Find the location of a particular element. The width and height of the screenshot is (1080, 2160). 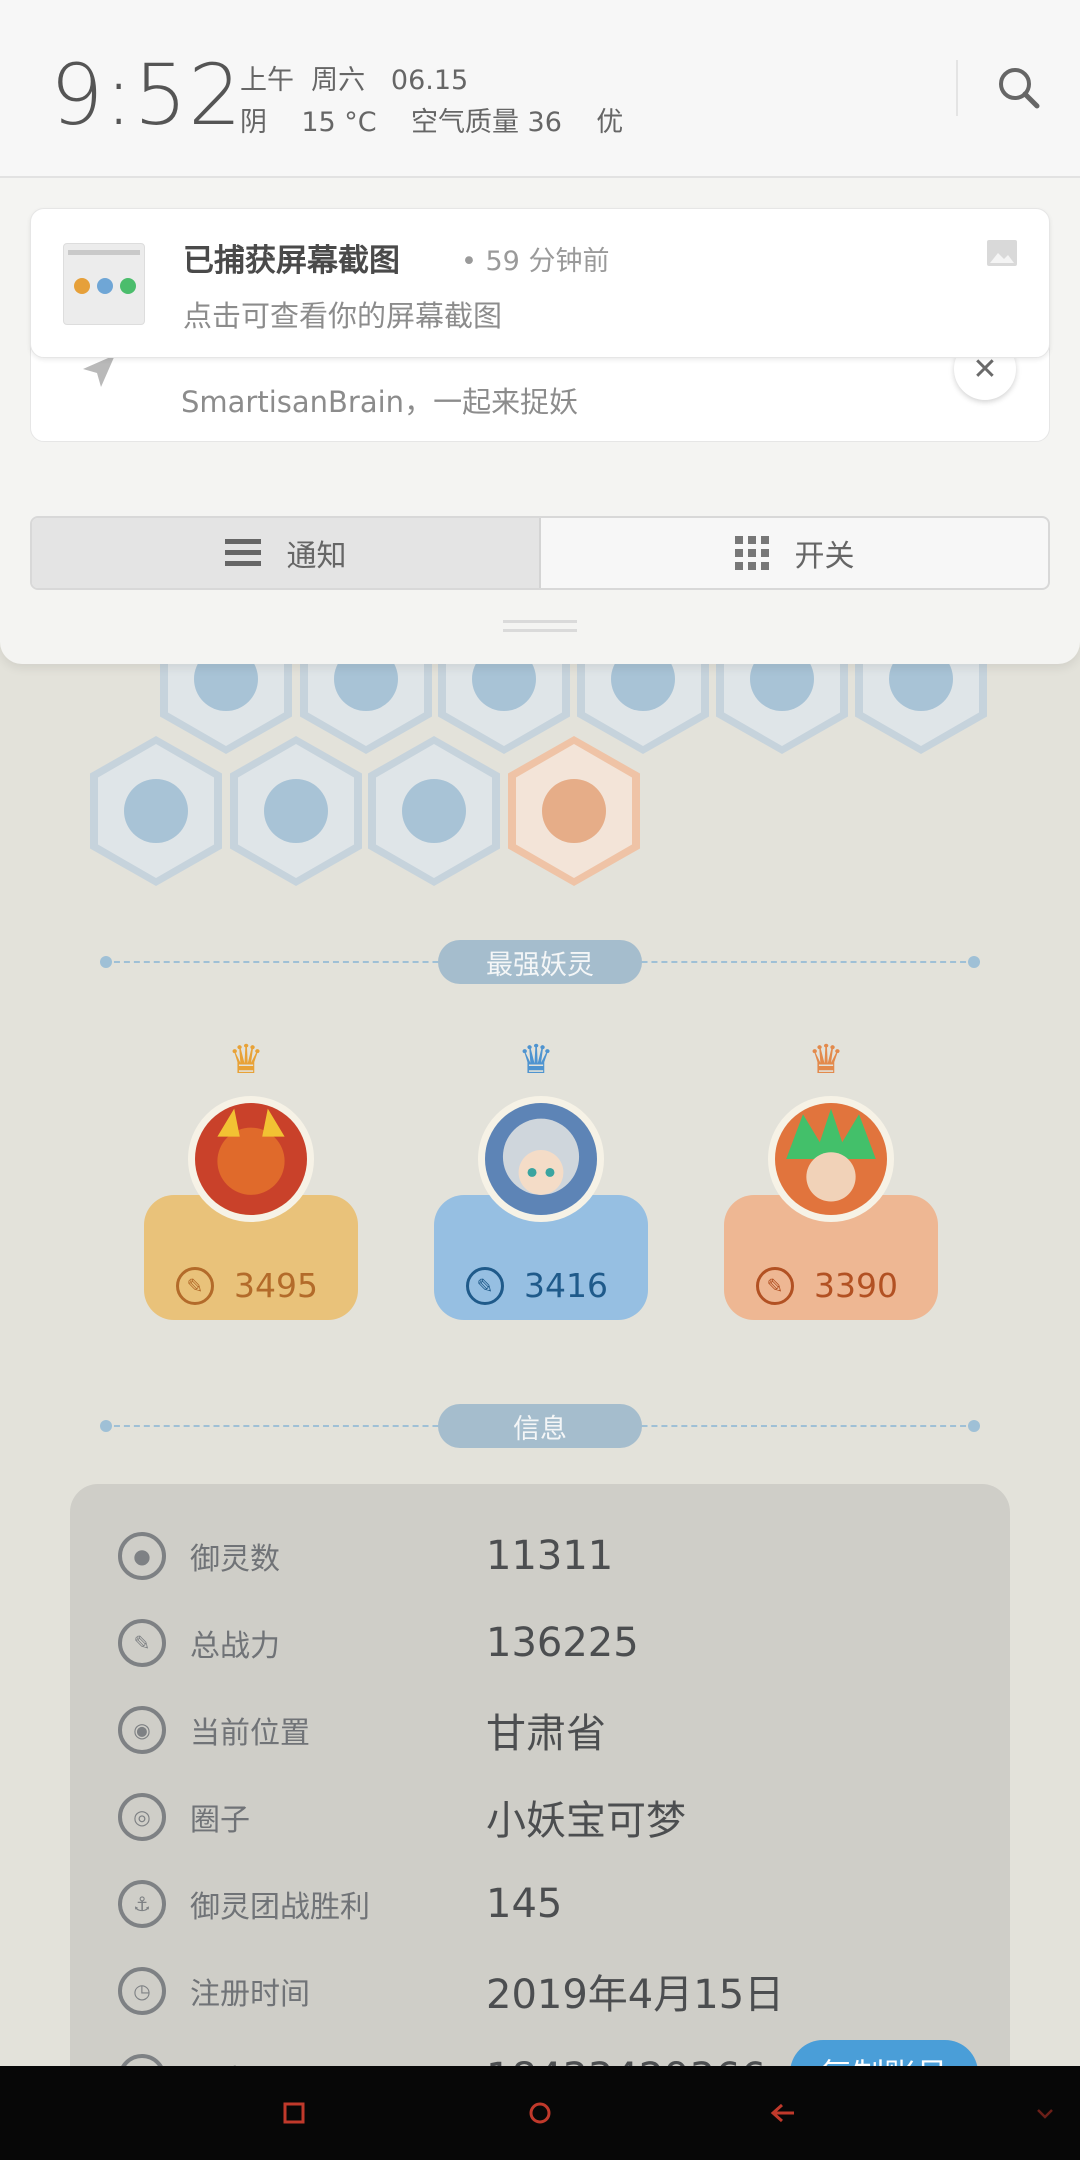

collapse-button is located at coordinates (1045, 2113).